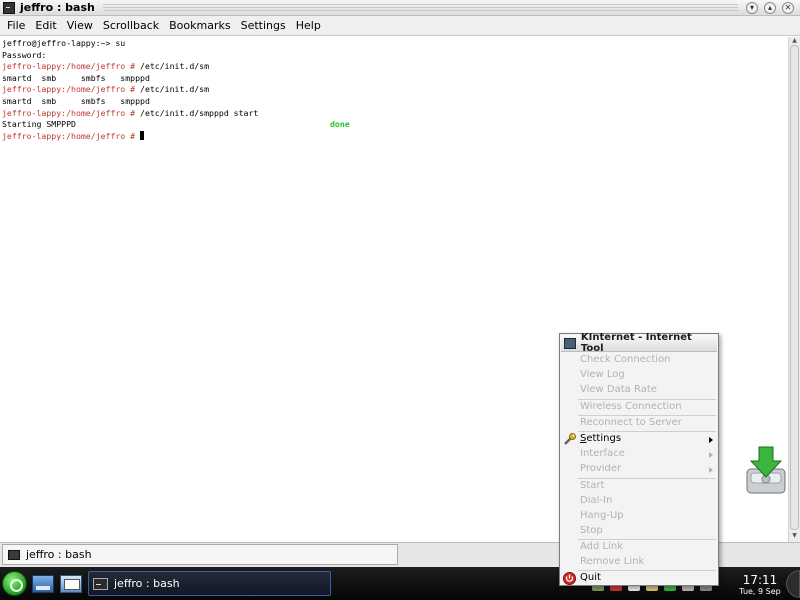 This screenshot has height=600, width=800. I want to click on menu-item-wireless-connection: Wireless Connection, so click(631, 407).